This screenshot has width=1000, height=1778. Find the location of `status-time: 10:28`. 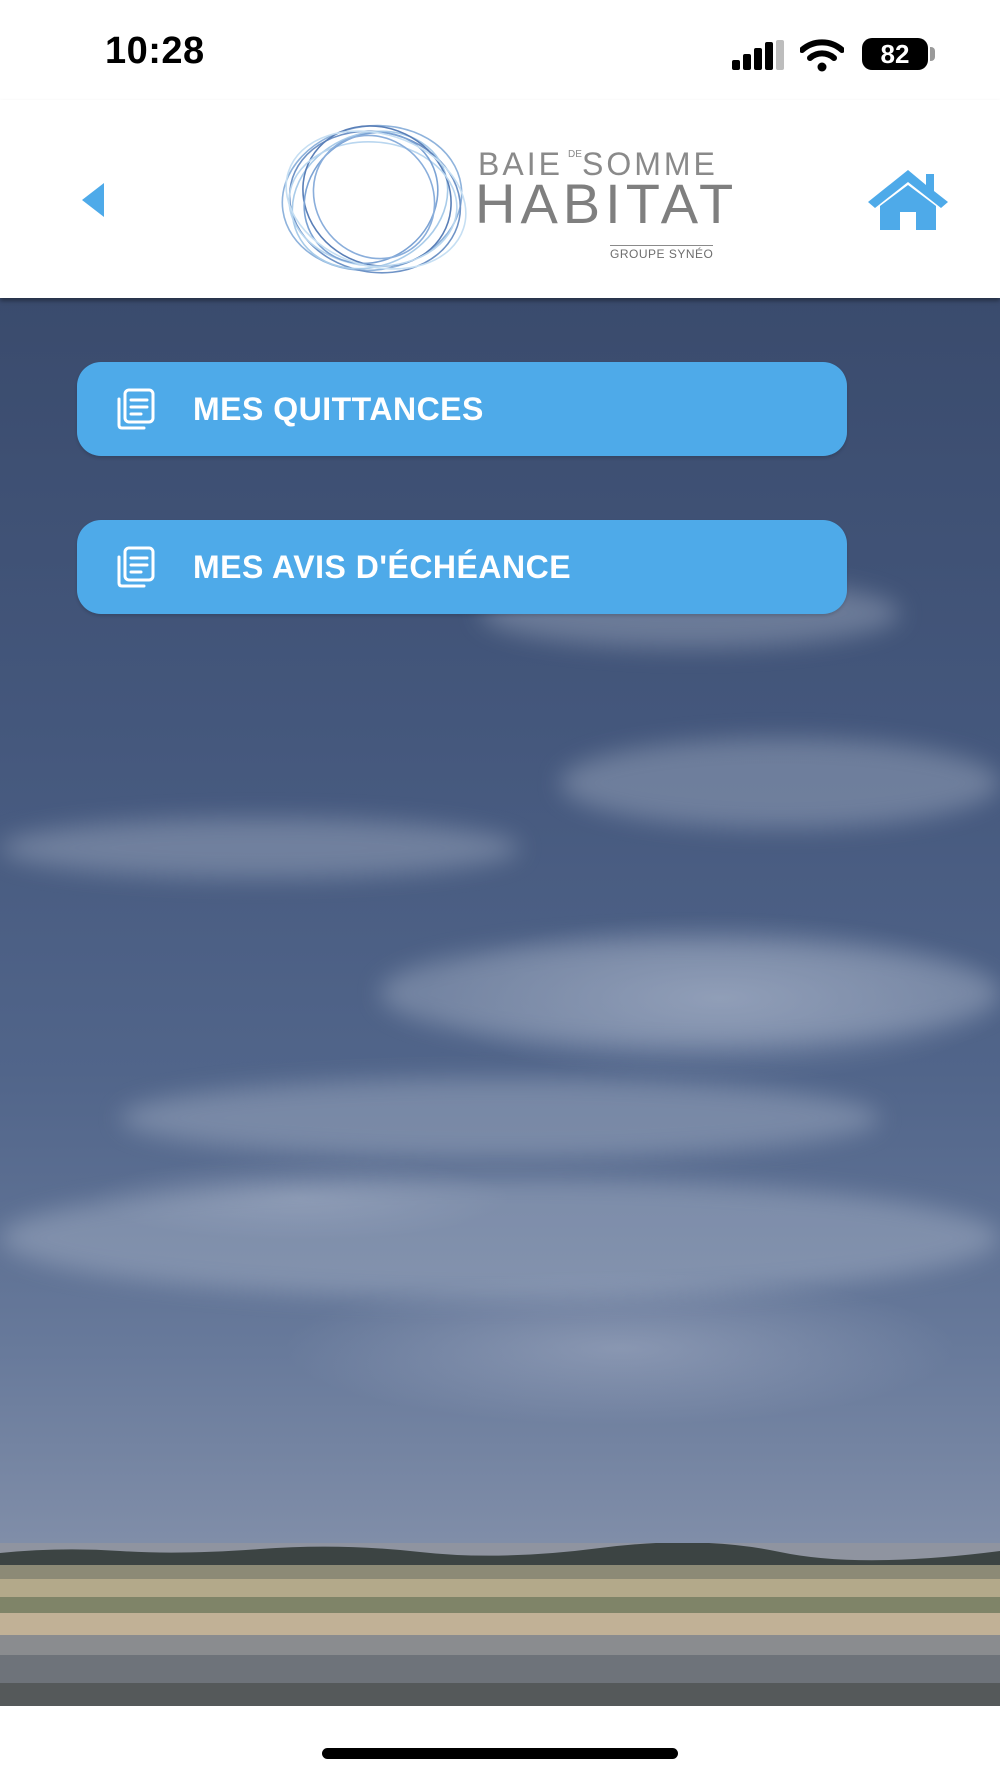

status-time: 10:28 is located at coordinates (155, 51).